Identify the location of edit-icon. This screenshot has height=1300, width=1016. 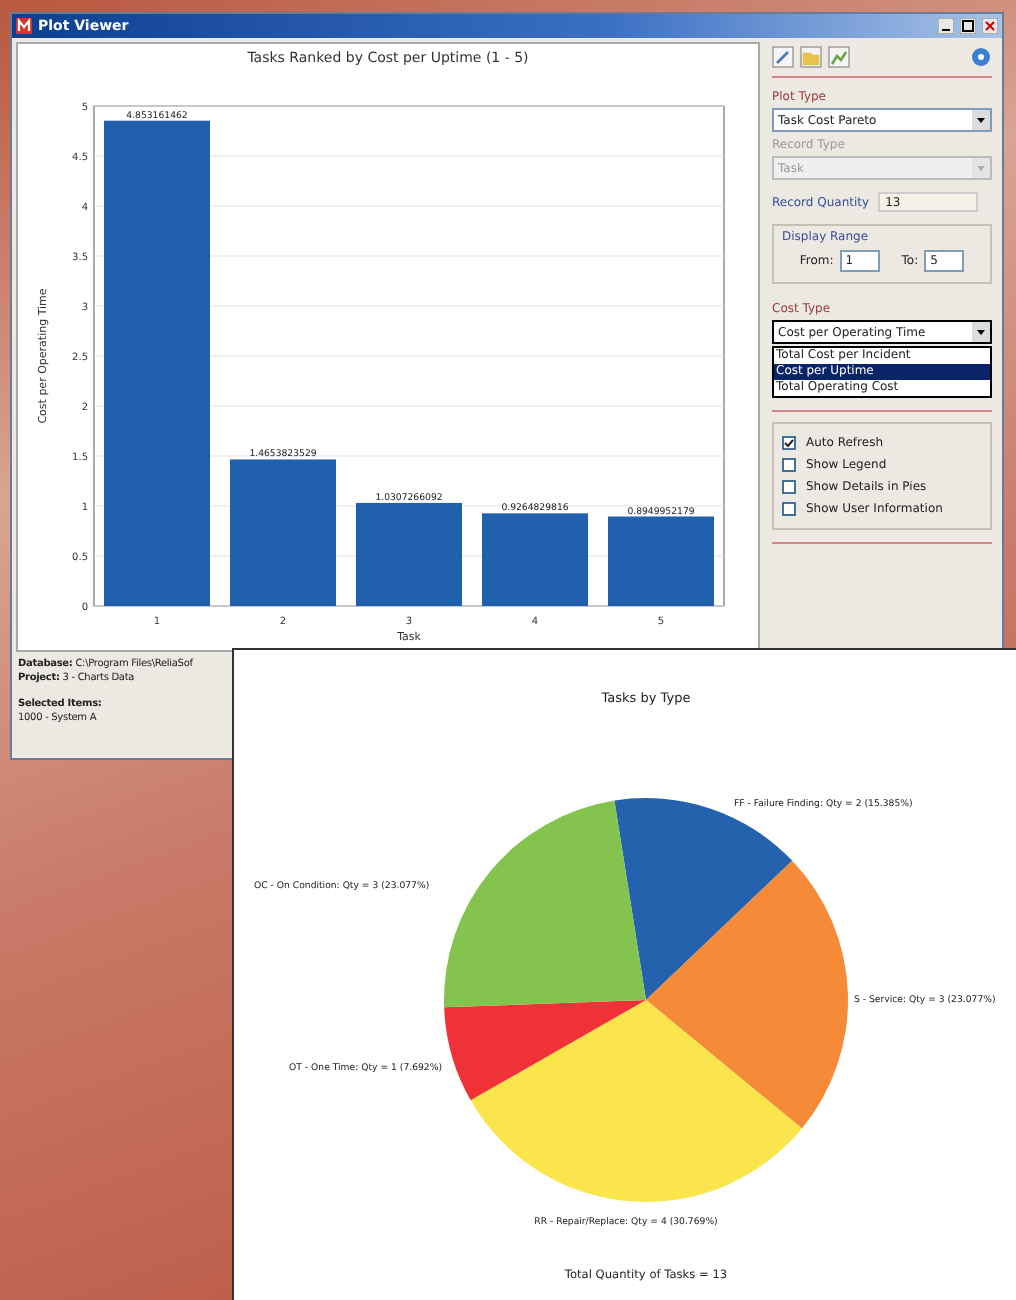
(783, 57).